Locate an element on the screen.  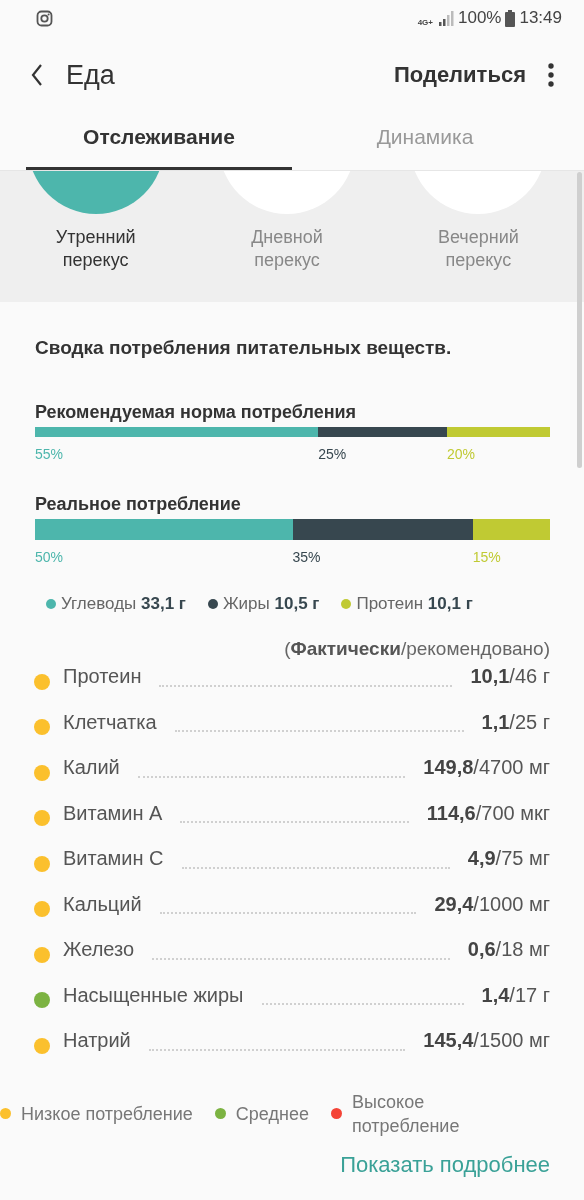
nutrient-value: 0,6/18 мг is located at coordinates (508, 949).